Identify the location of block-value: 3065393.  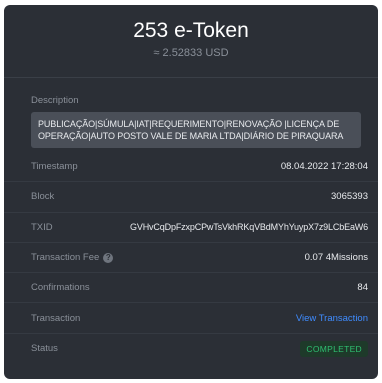
(349, 197).